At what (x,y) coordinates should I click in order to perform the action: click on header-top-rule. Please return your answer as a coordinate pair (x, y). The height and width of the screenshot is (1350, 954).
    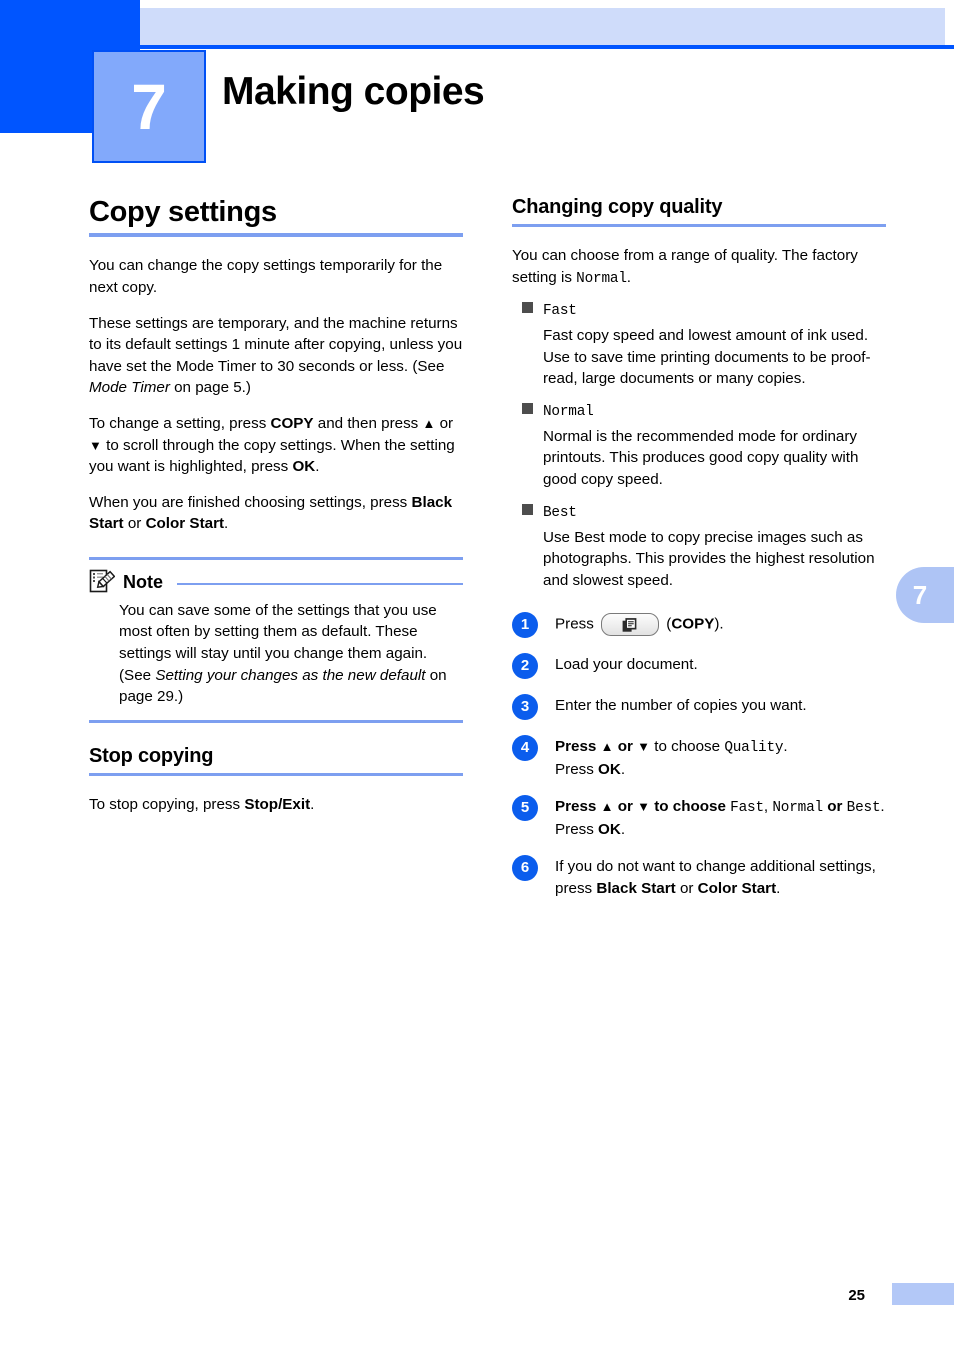
    Looking at the image, I should click on (547, 47).